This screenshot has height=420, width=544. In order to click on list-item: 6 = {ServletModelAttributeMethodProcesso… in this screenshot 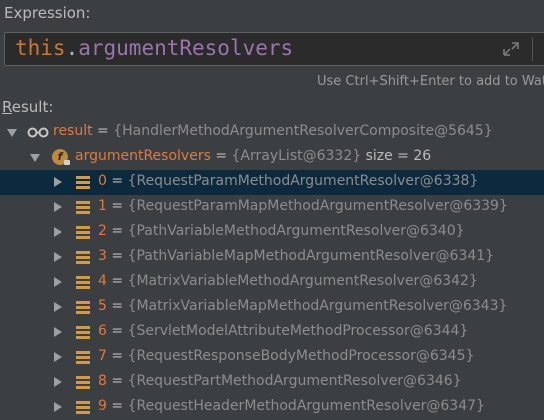, I will do `click(272, 332)`.